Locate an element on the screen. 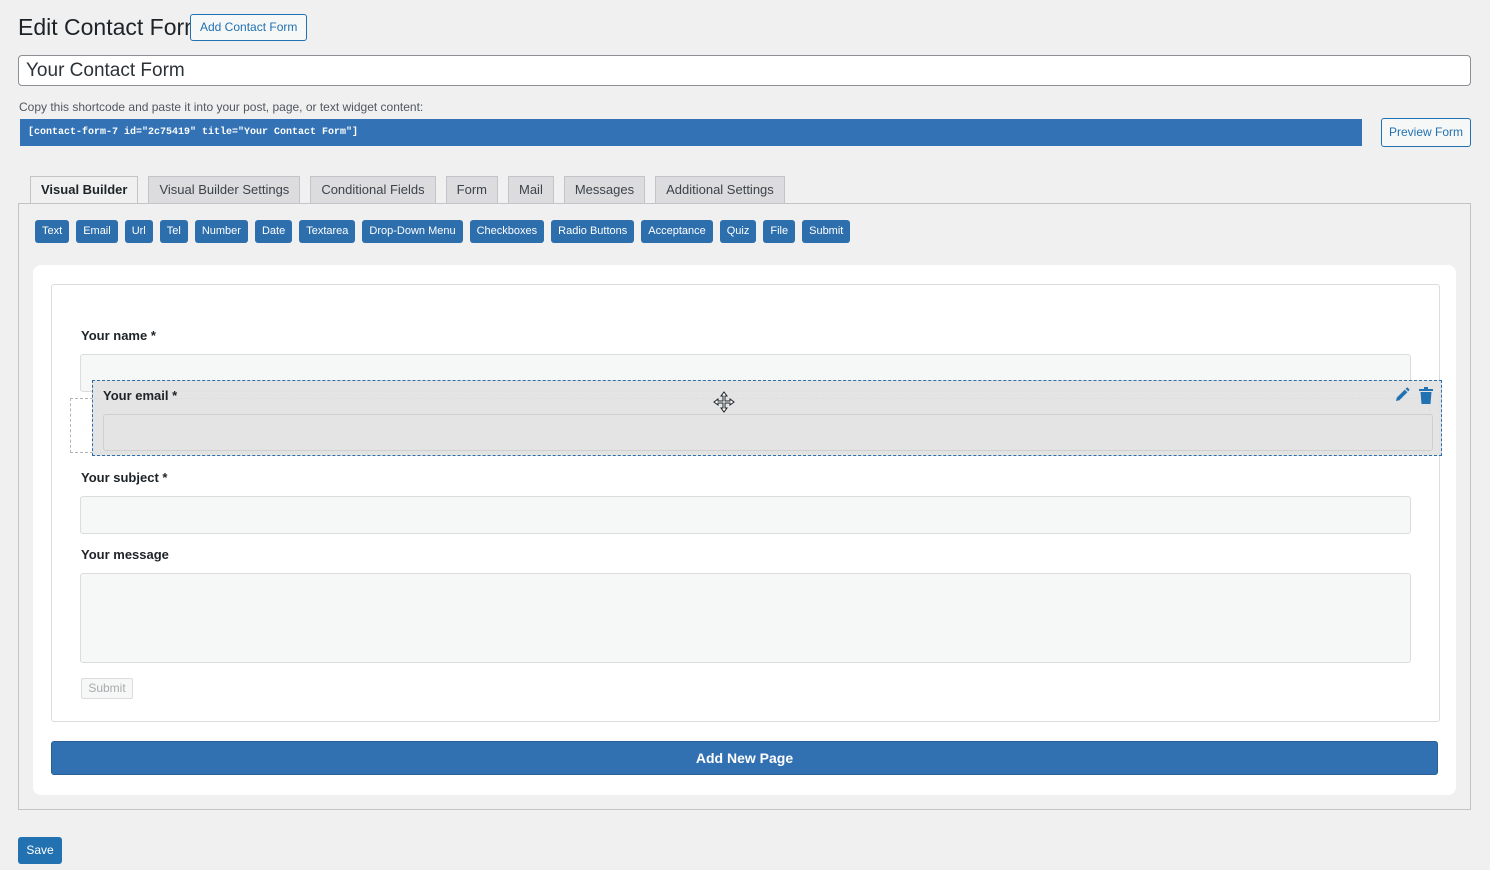  email-field-dragging: Your email * is located at coordinates (767, 418).